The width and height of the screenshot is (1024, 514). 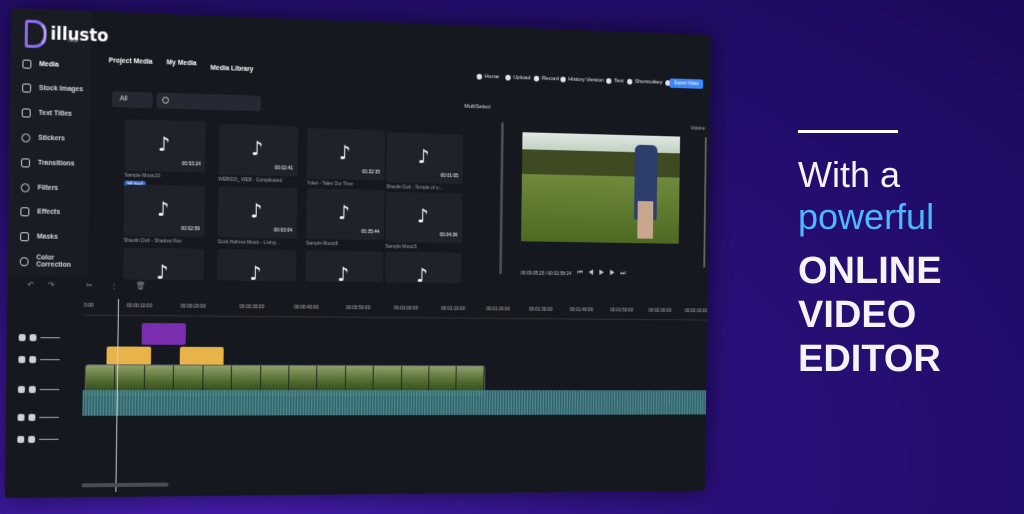 I want to click on media-card: ♪ 00:04:36, so click(x=423, y=217).